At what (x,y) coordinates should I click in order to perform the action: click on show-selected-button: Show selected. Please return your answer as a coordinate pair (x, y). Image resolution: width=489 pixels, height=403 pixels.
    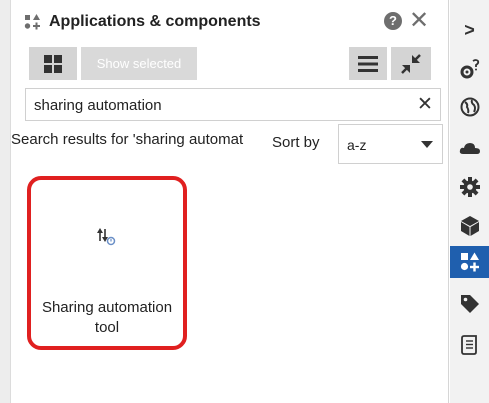
    Looking at the image, I should click on (139, 63).